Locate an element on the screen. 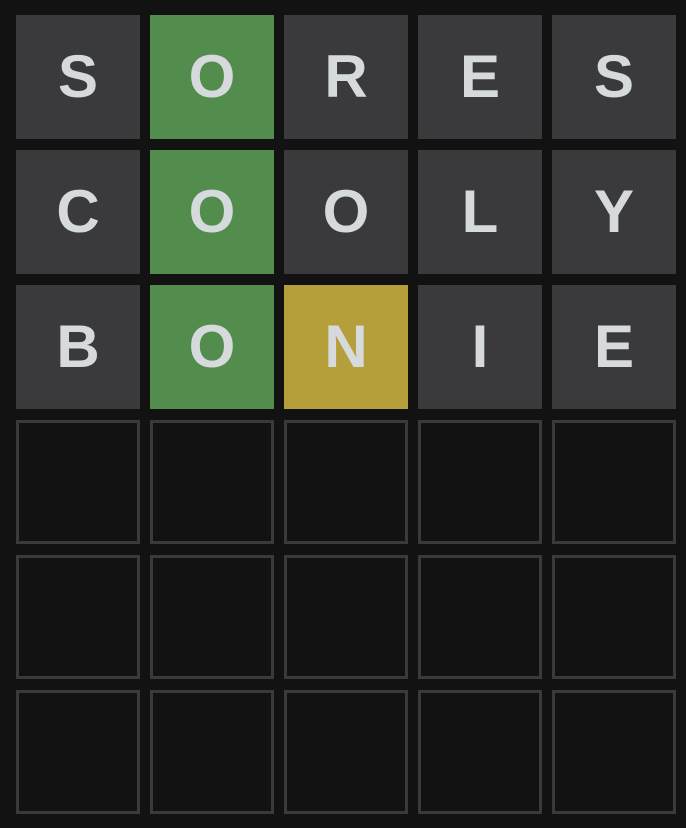 The height and width of the screenshot is (828, 686). tile-r4-c5 is located at coordinates (614, 482).